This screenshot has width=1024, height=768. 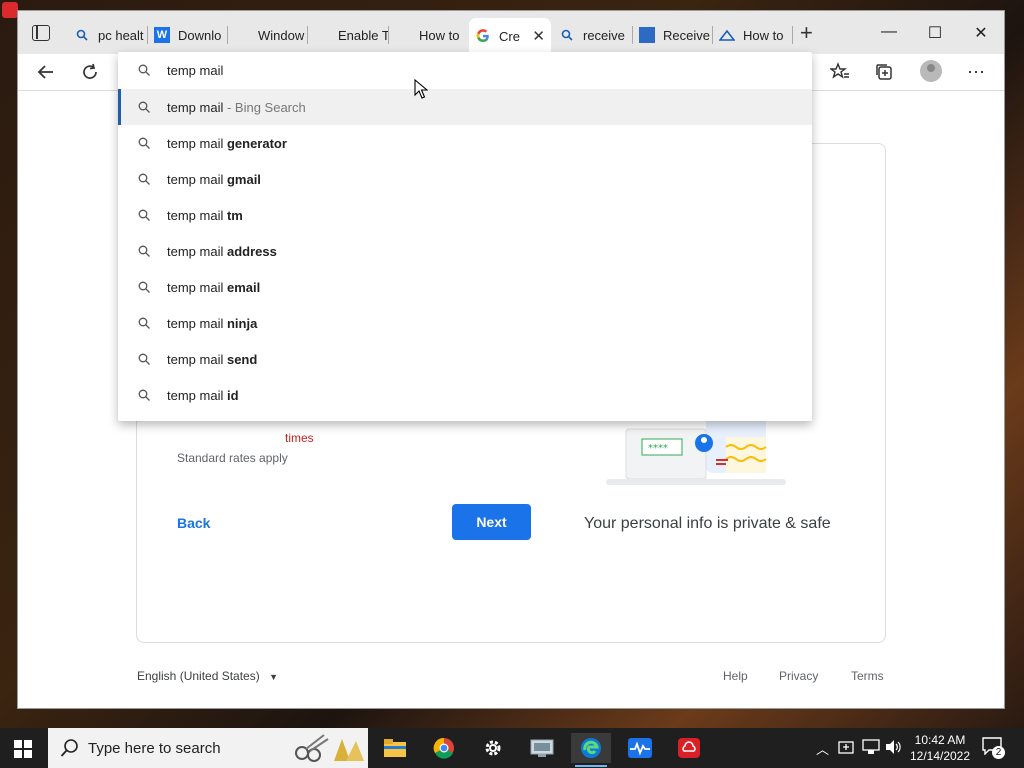 What do you see at coordinates (465, 70) in the screenshot?
I see `address-bar-input: temp mail` at bounding box center [465, 70].